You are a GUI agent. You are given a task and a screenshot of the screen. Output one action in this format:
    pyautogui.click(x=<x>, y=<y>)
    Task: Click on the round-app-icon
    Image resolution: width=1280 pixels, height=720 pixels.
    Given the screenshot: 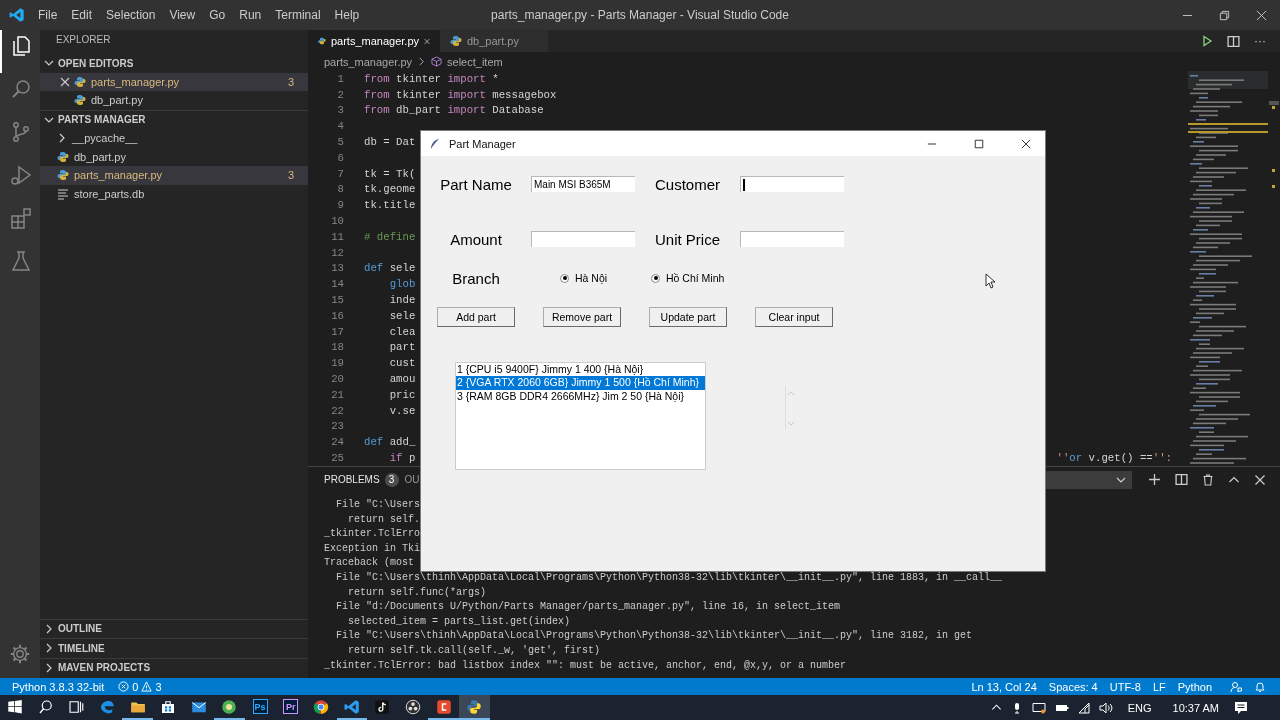 What is the action you would take?
    pyautogui.click(x=229, y=706)
    